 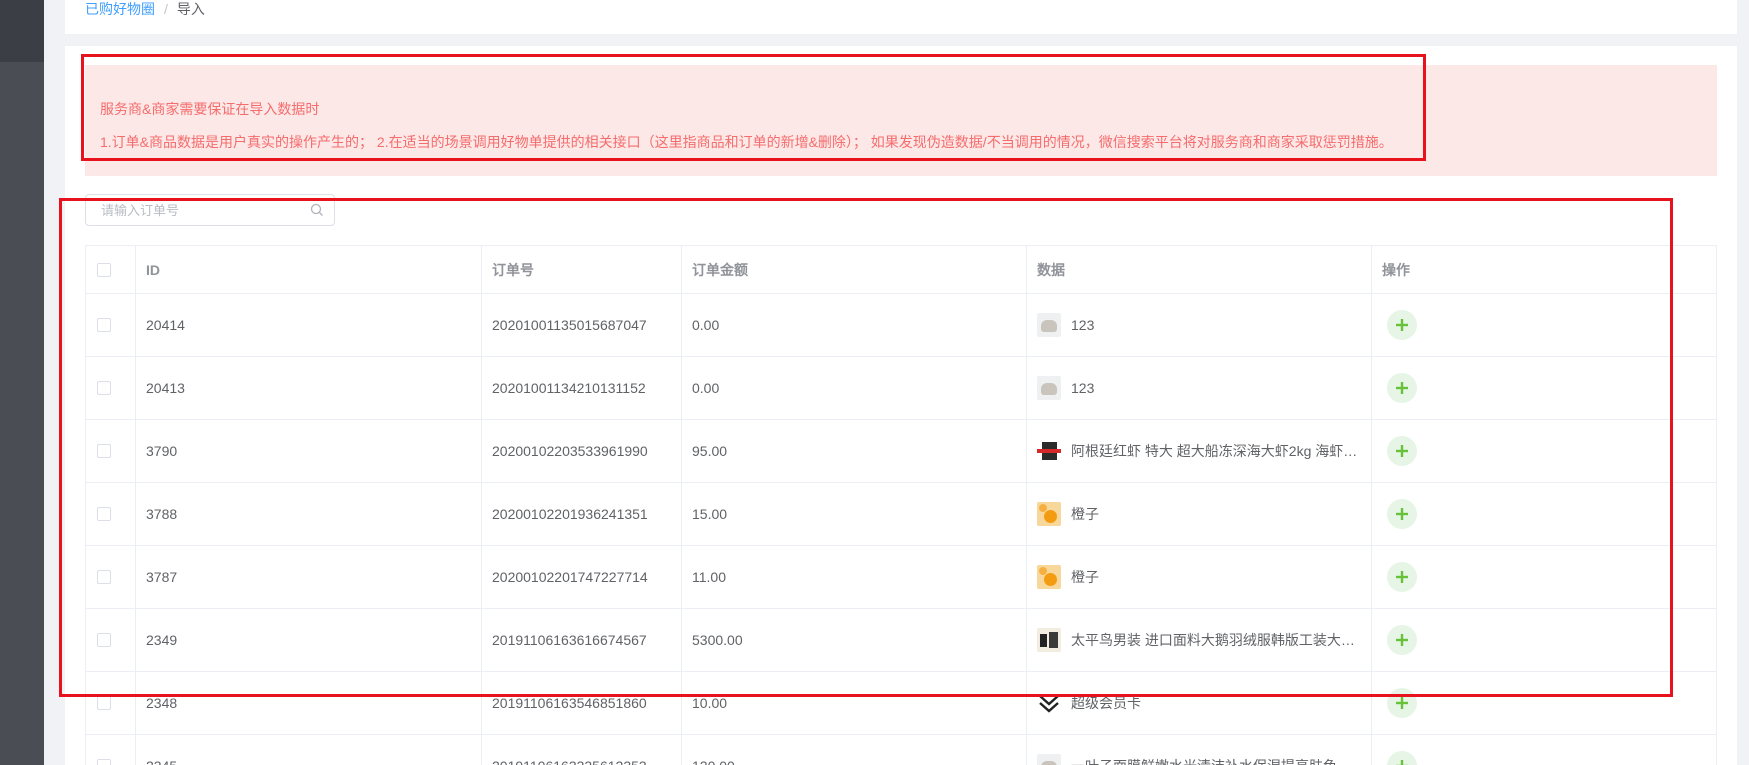 What do you see at coordinates (854, 703) in the screenshot?
I see `cell-amount: 10.00` at bounding box center [854, 703].